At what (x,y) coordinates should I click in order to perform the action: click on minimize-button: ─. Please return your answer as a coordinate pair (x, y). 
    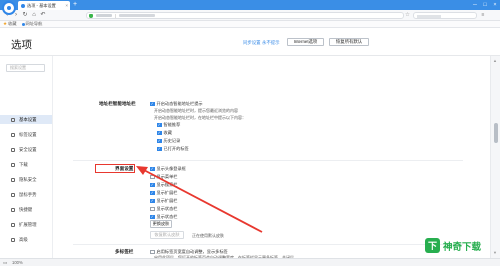
    Looking at the image, I should click on (475, 5).